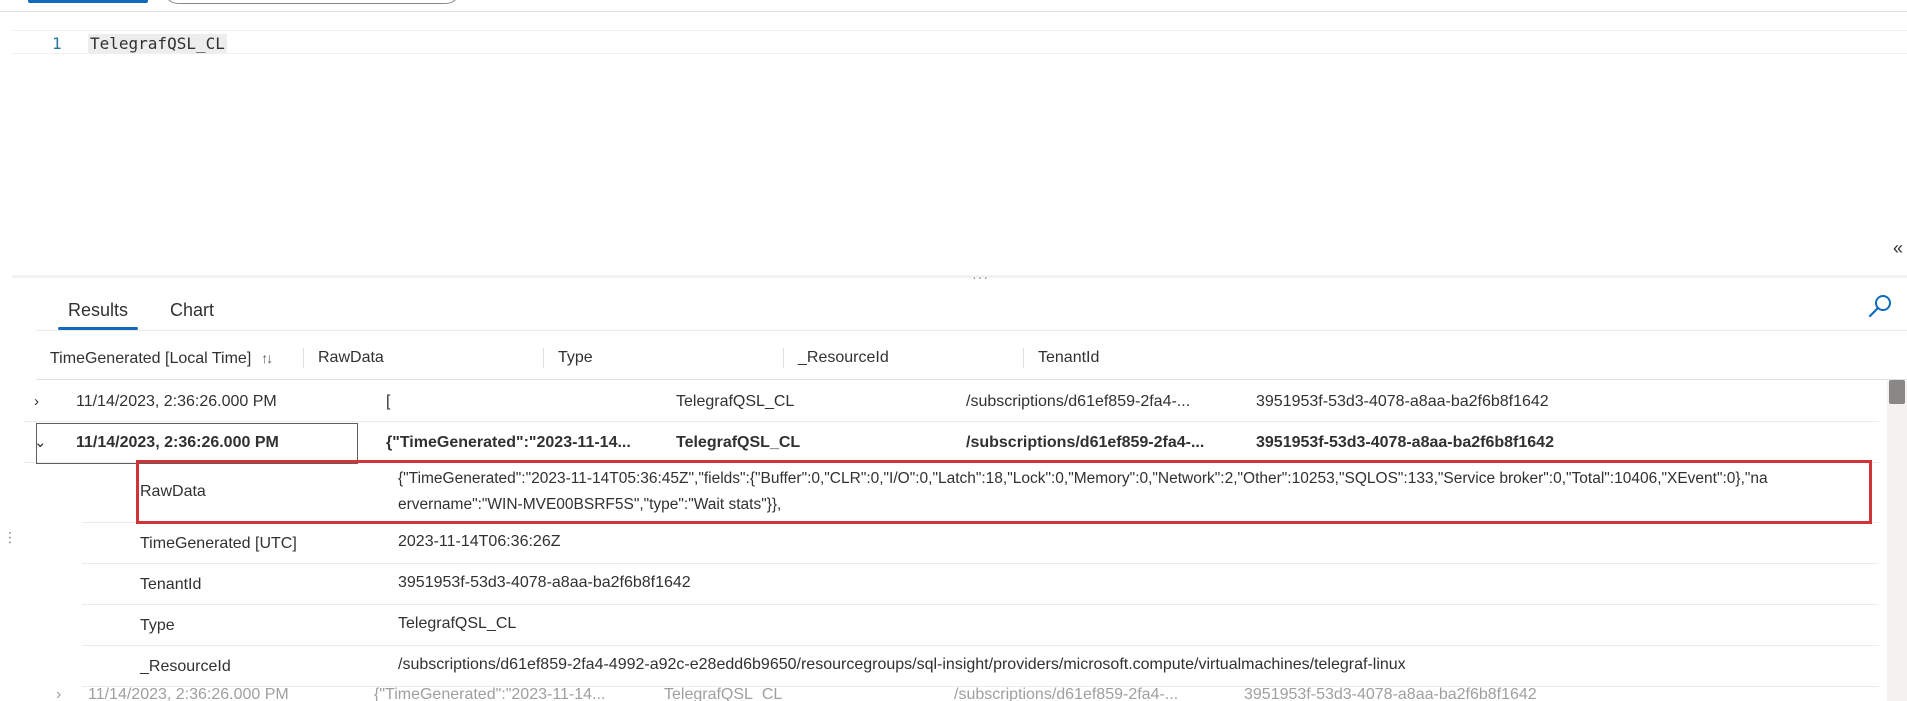  What do you see at coordinates (971, 330) in the screenshot?
I see `tabs-divider` at bounding box center [971, 330].